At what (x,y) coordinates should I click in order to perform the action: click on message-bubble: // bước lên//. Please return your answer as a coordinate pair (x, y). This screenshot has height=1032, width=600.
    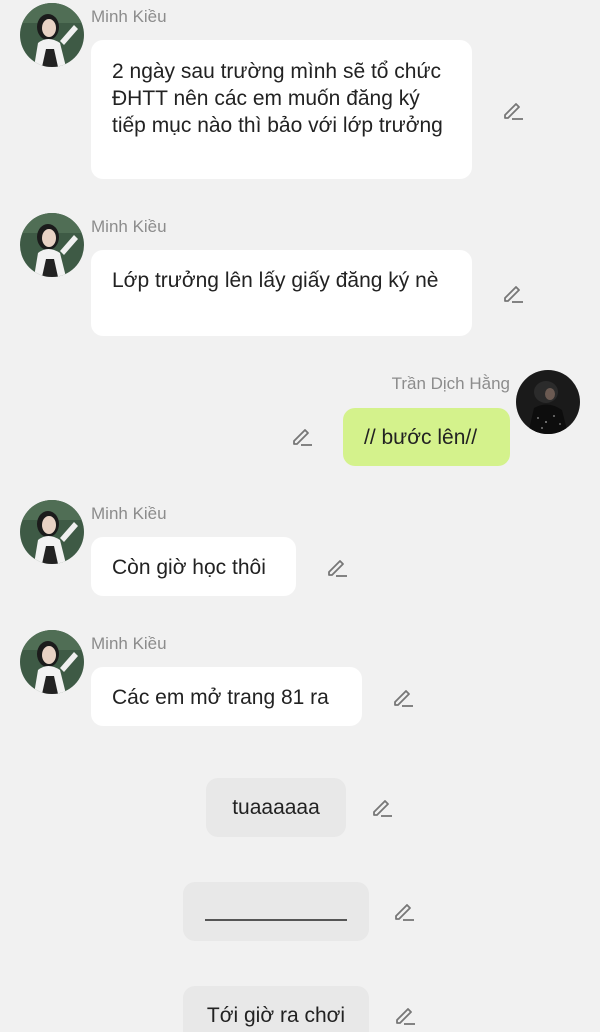
    Looking at the image, I should click on (426, 437).